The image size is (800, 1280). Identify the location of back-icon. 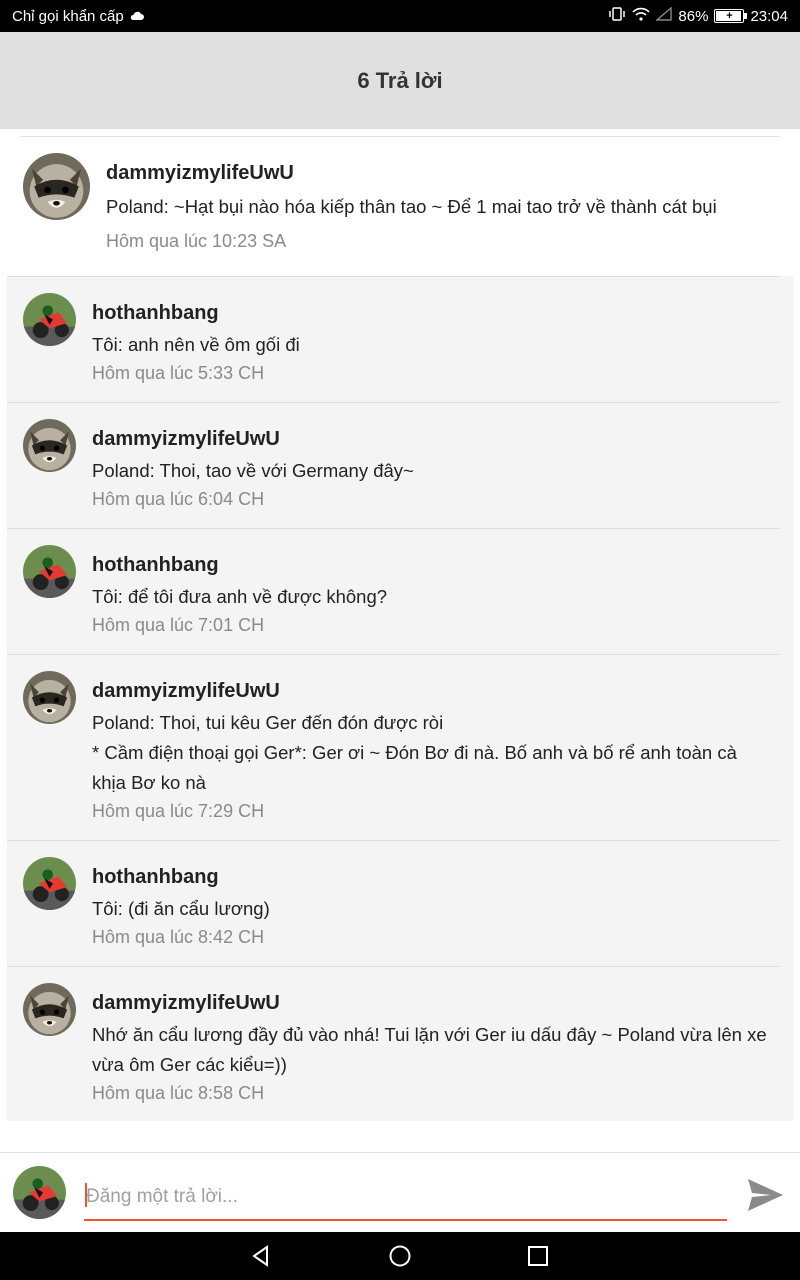
(261, 1256).